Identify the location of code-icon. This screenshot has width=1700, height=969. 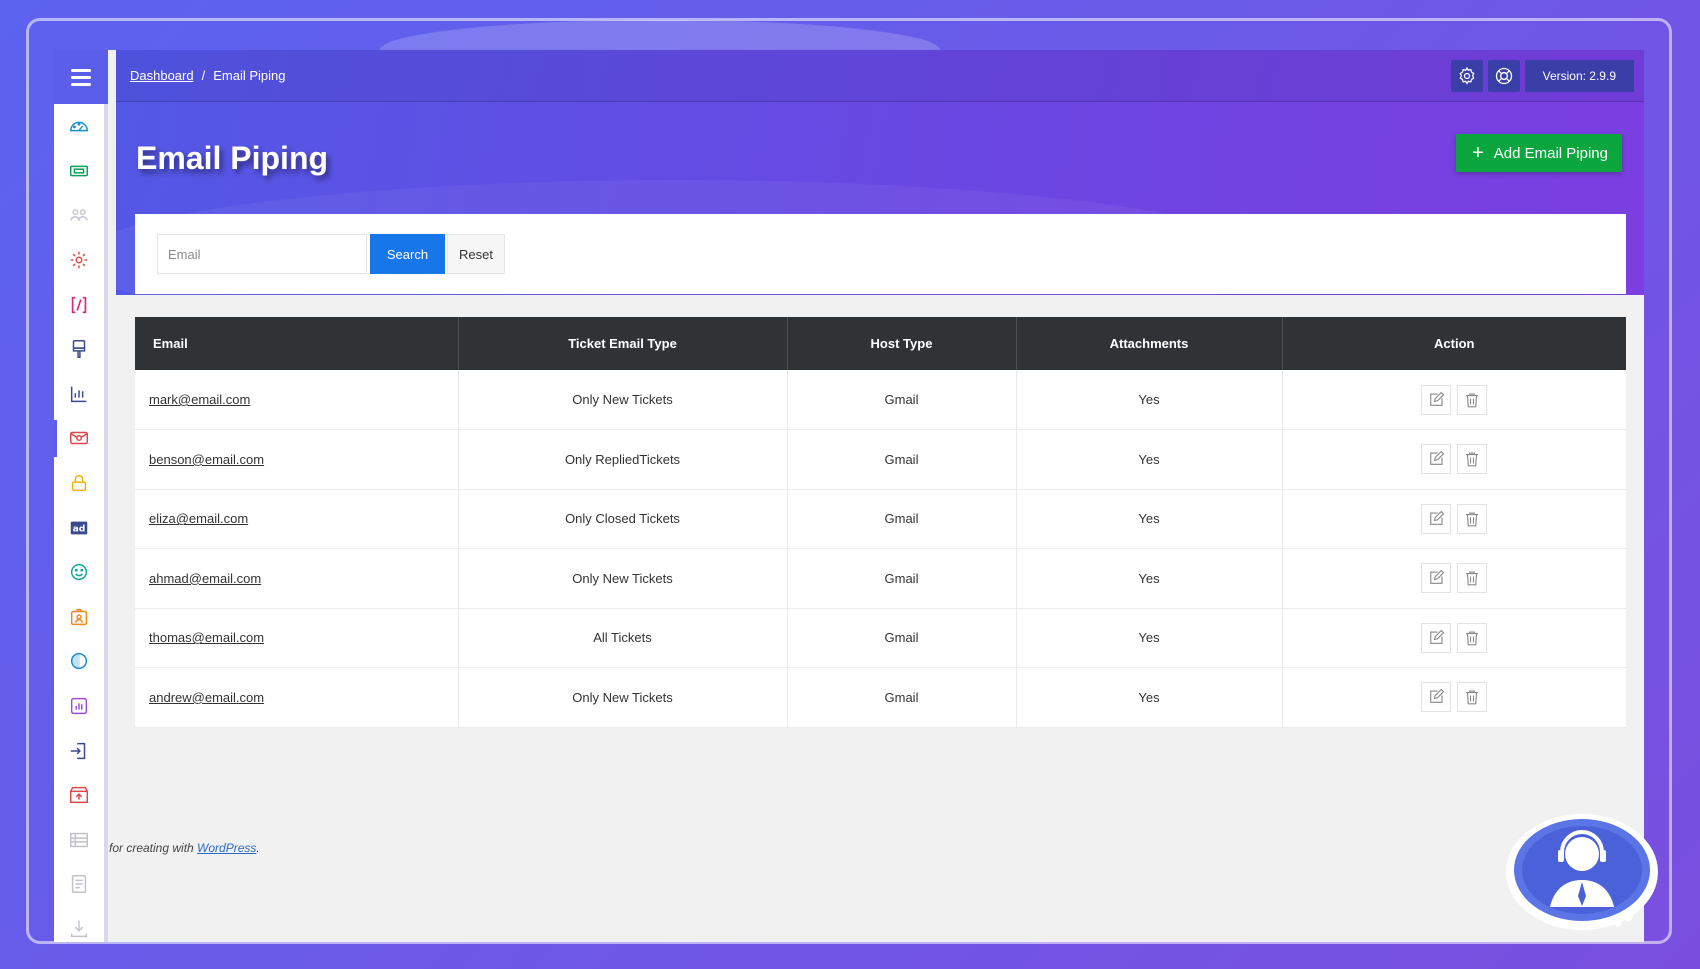
(79, 304).